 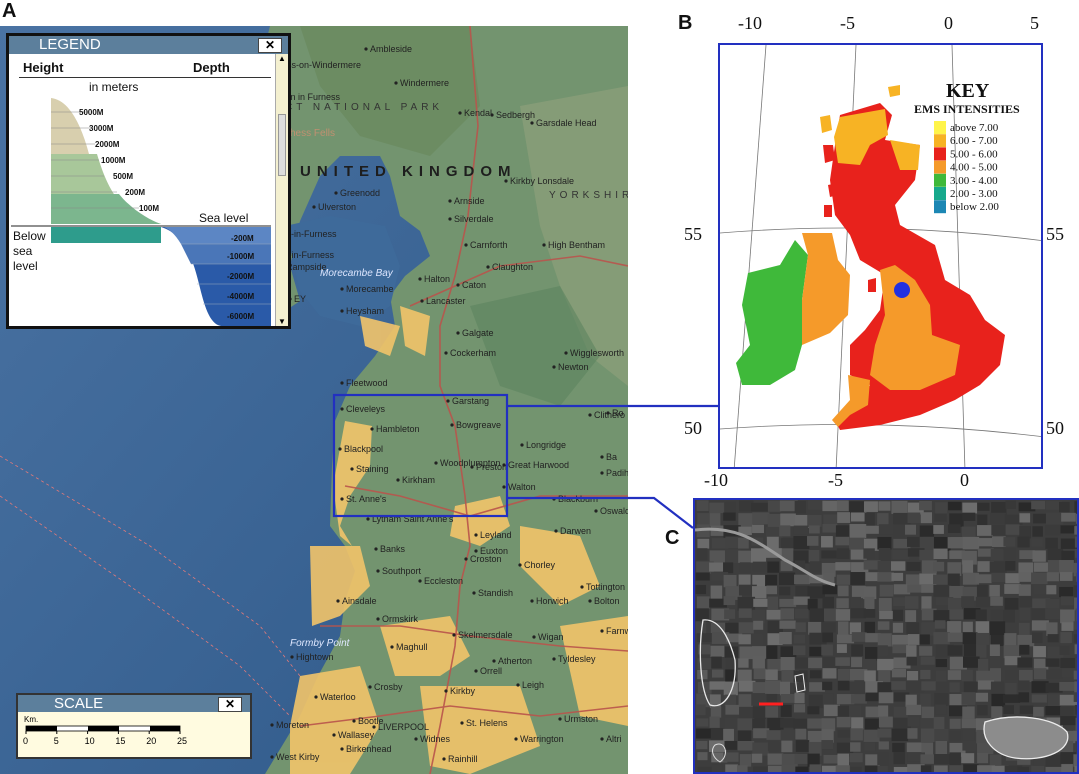 I want to click on key-subtitle: EMS INTENSITIES, so click(x=967, y=109).